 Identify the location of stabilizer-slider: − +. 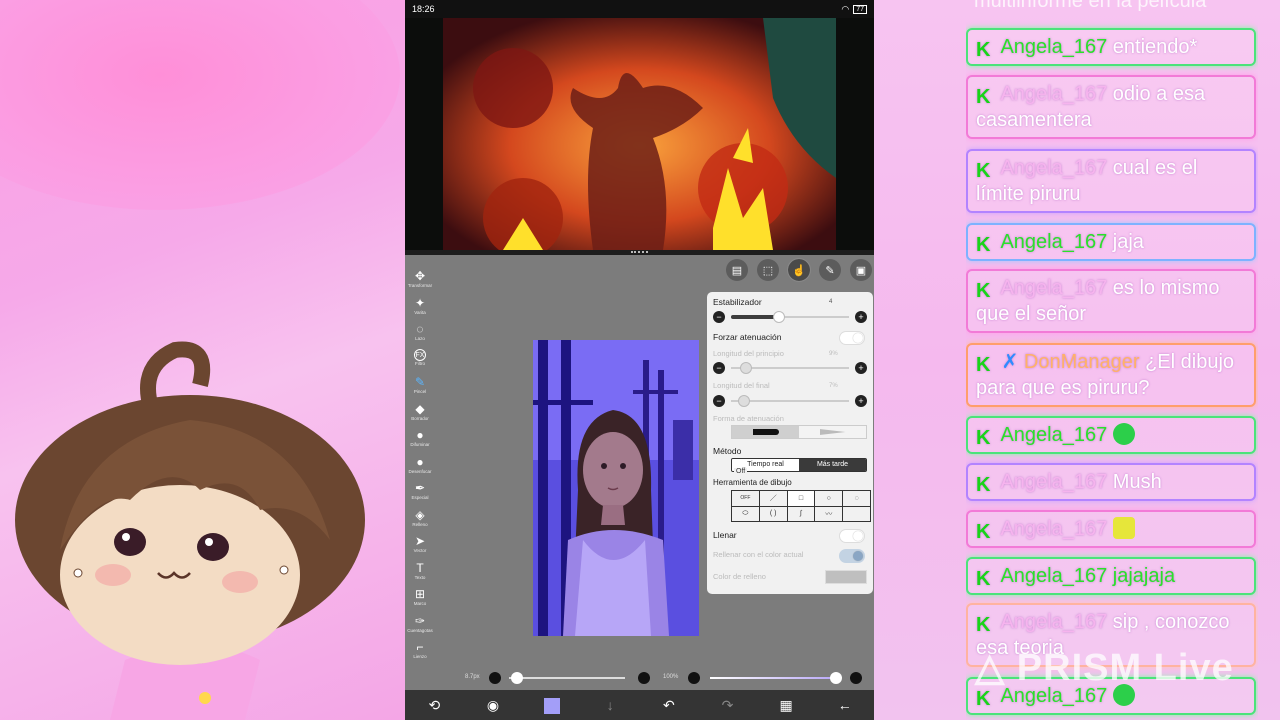
(790, 317).